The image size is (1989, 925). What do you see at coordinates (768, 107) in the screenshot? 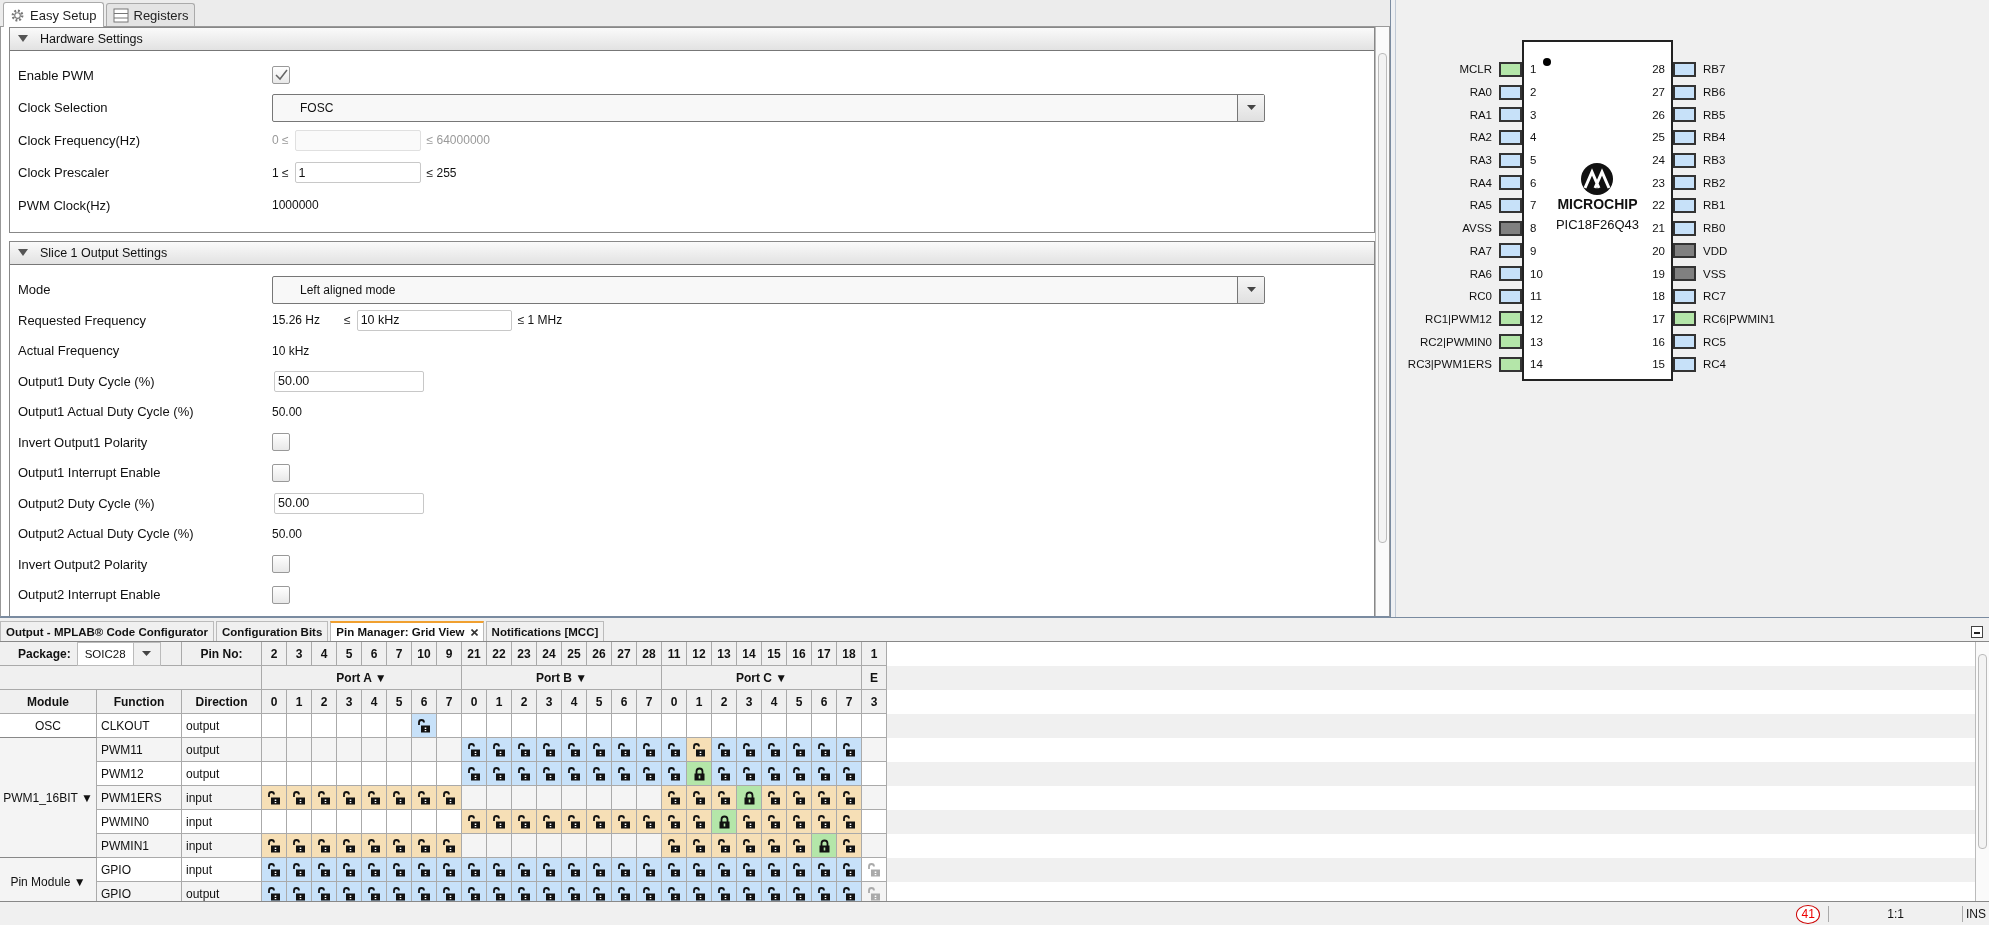
I see `dropdown: FOSC` at bounding box center [768, 107].